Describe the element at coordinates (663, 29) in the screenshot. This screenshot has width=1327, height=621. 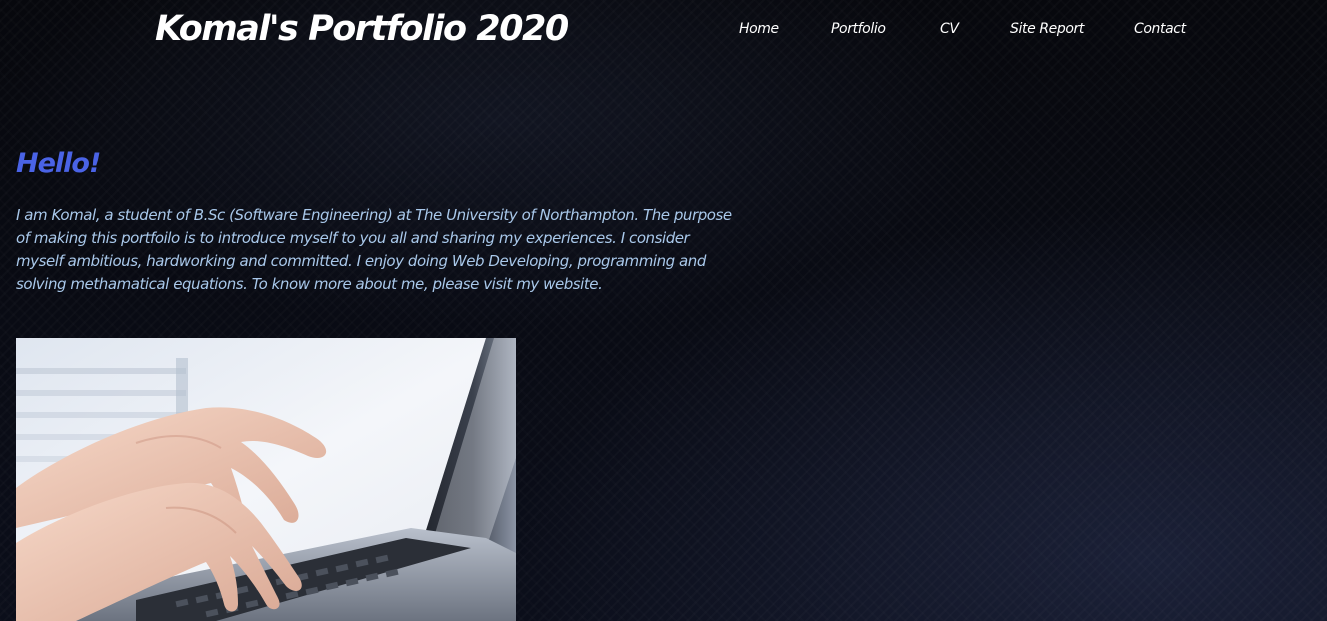
I see `main-navigation: Home Portfolio CV Site Report Contact` at that location.